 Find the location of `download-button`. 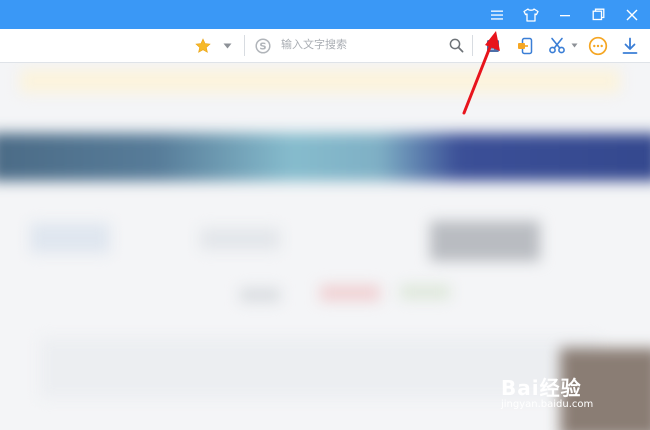

download-button is located at coordinates (630, 45).